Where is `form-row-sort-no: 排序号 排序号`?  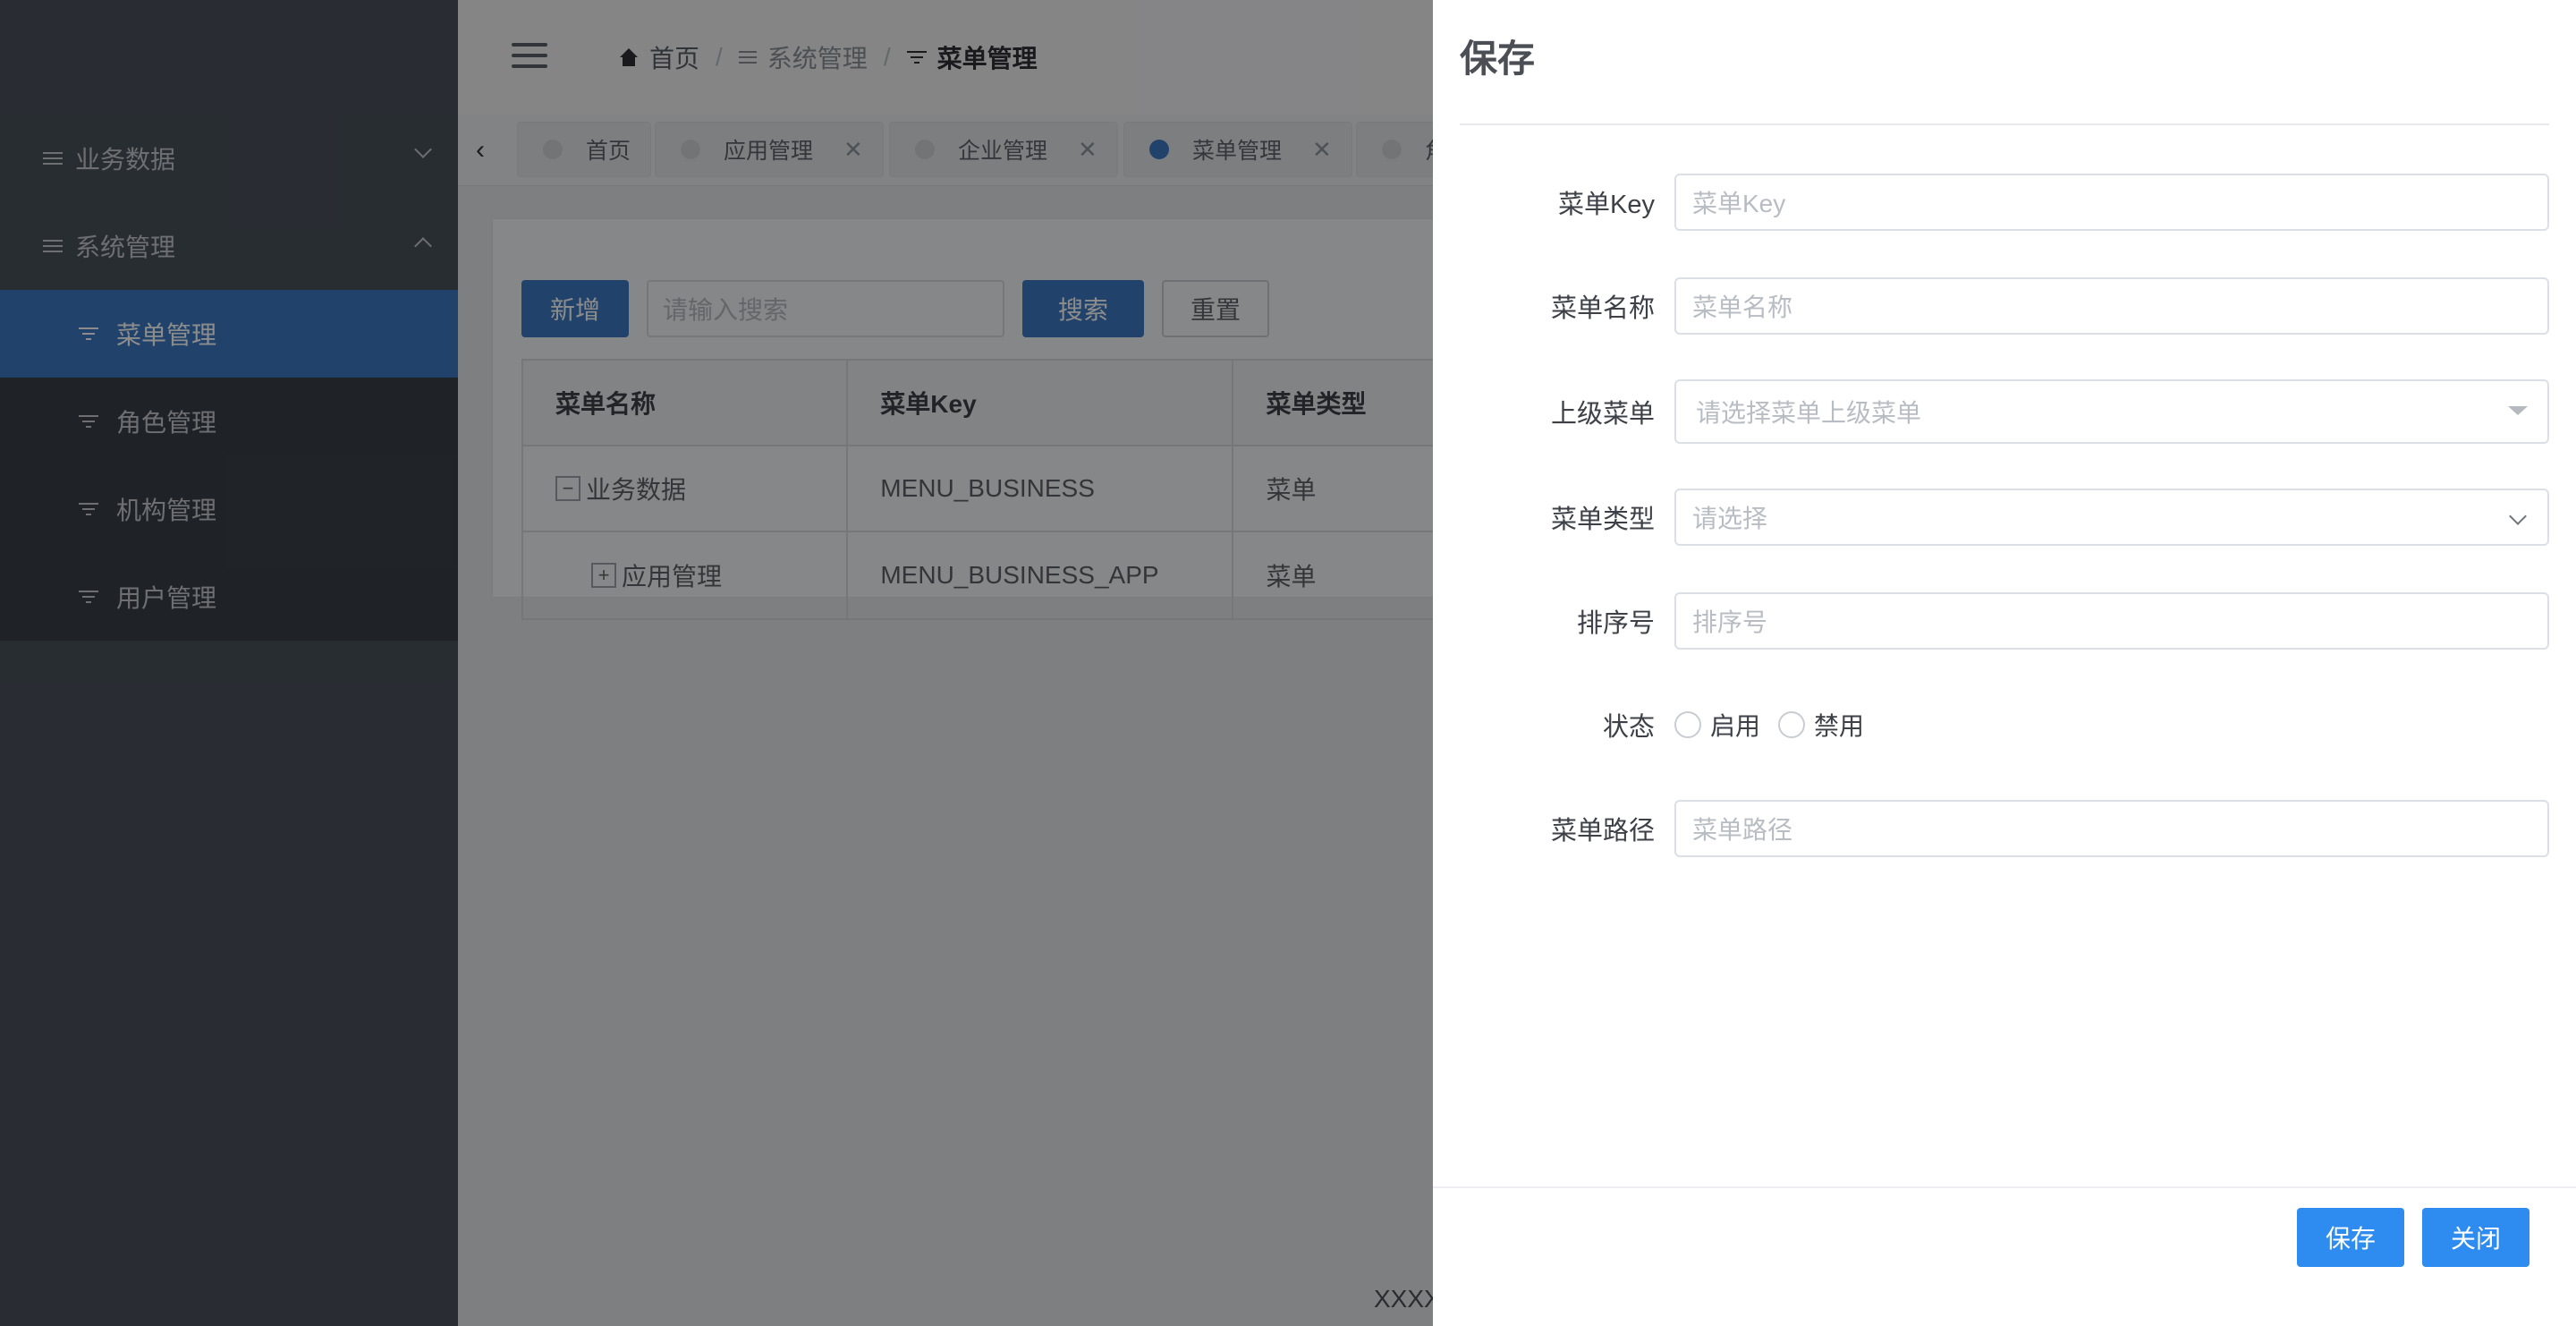
form-row-sort-no: 排序号 排序号 is located at coordinates (2004, 621).